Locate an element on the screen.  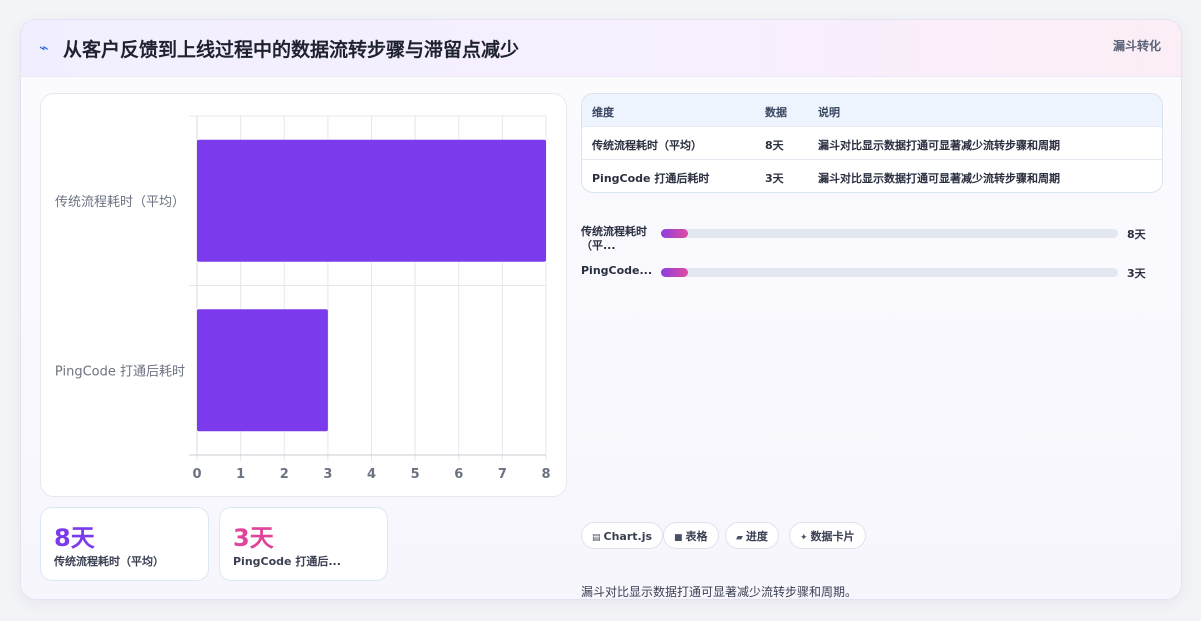
table-header-cell: 数据 is located at coordinates (776, 112).